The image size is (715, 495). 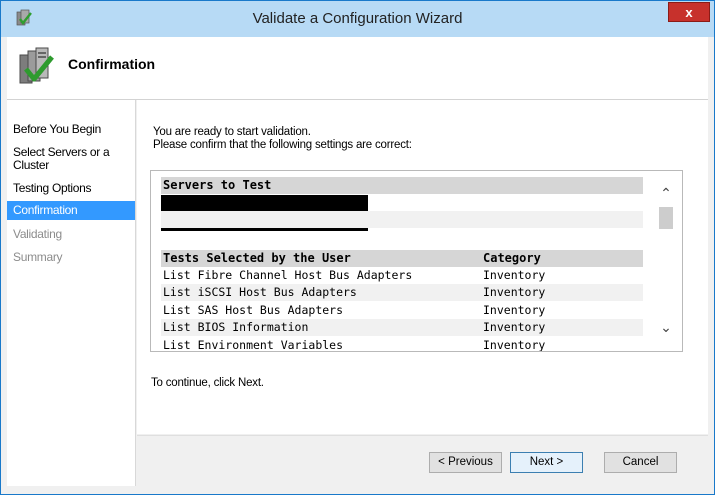 What do you see at coordinates (666, 261) in the screenshot?
I see `report-scrollbar: ⌃ ⌄` at bounding box center [666, 261].